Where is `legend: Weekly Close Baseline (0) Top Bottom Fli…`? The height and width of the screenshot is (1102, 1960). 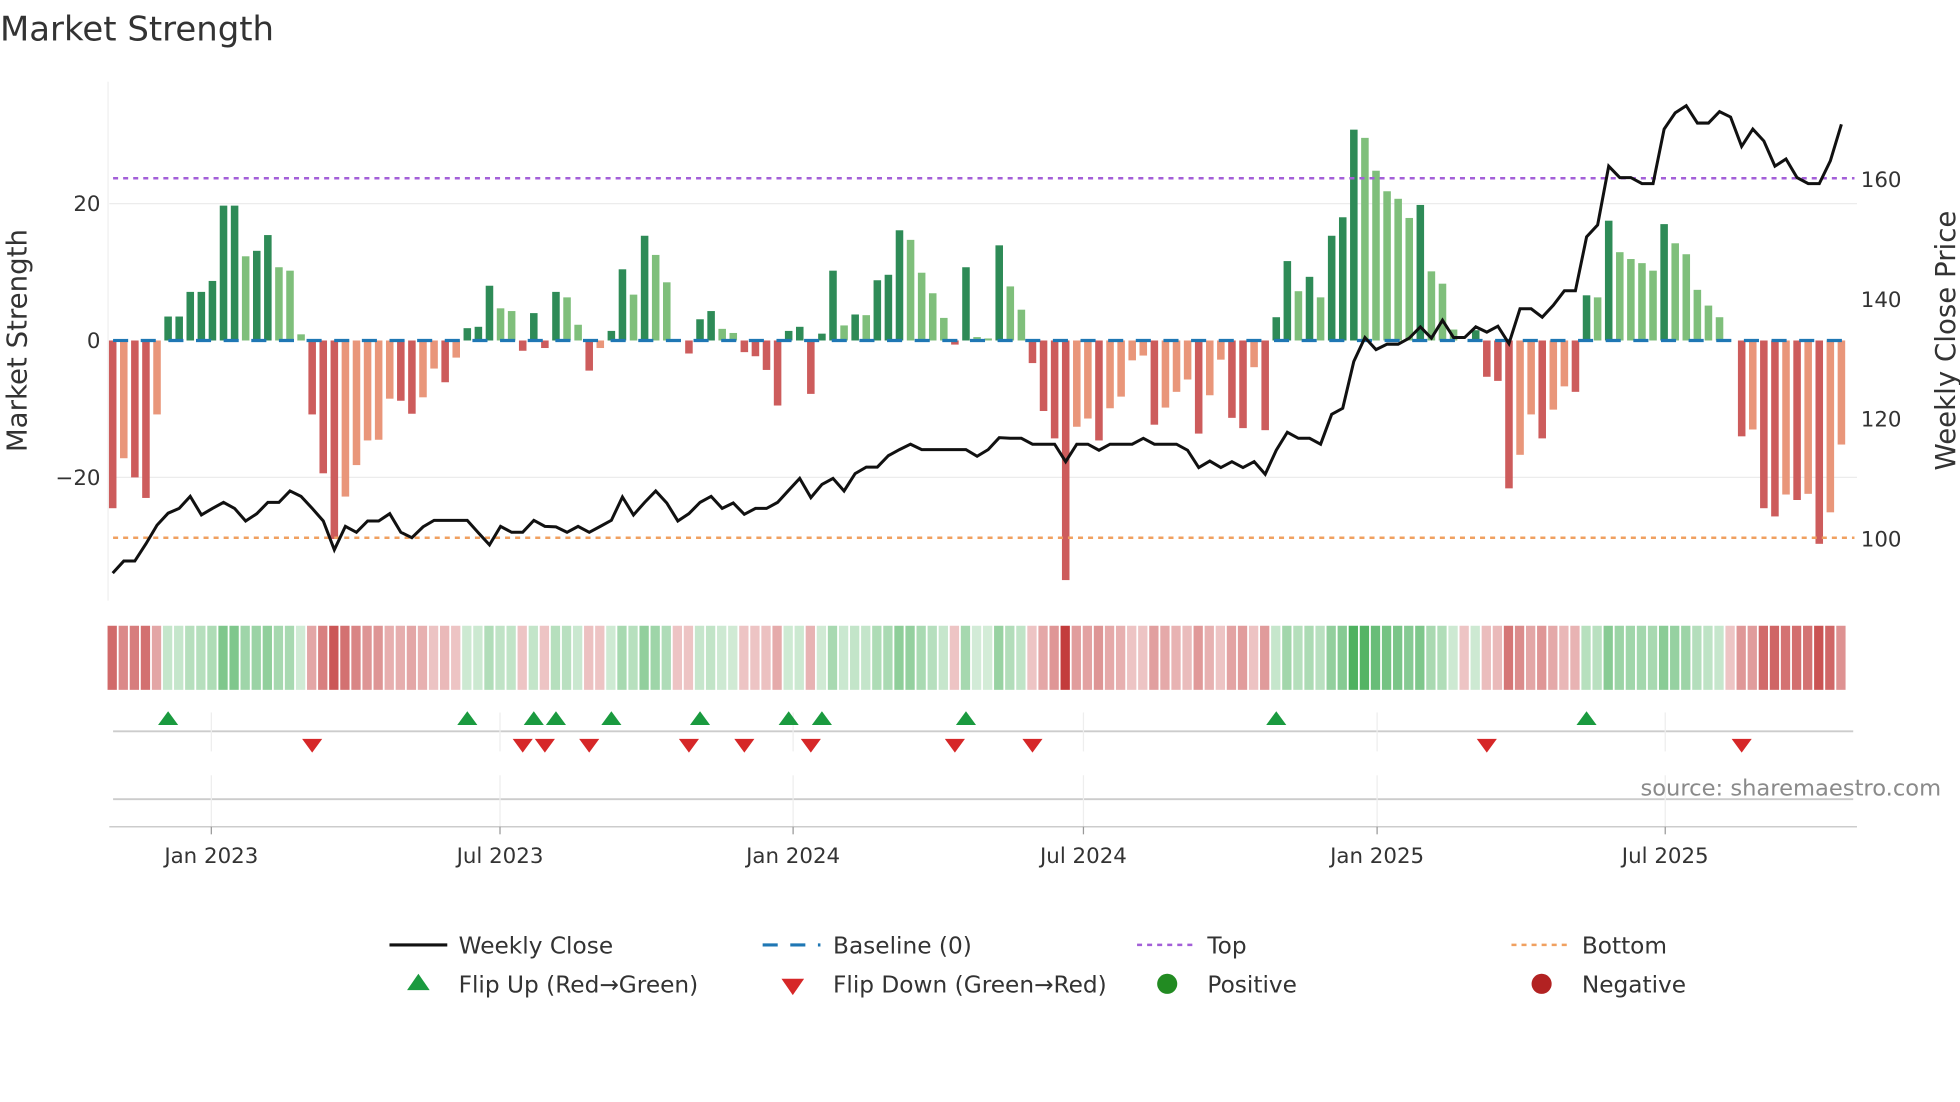
legend: Weekly Close Baseline (0) Top Bottom Fli… is located at coordinates (1037, 966).